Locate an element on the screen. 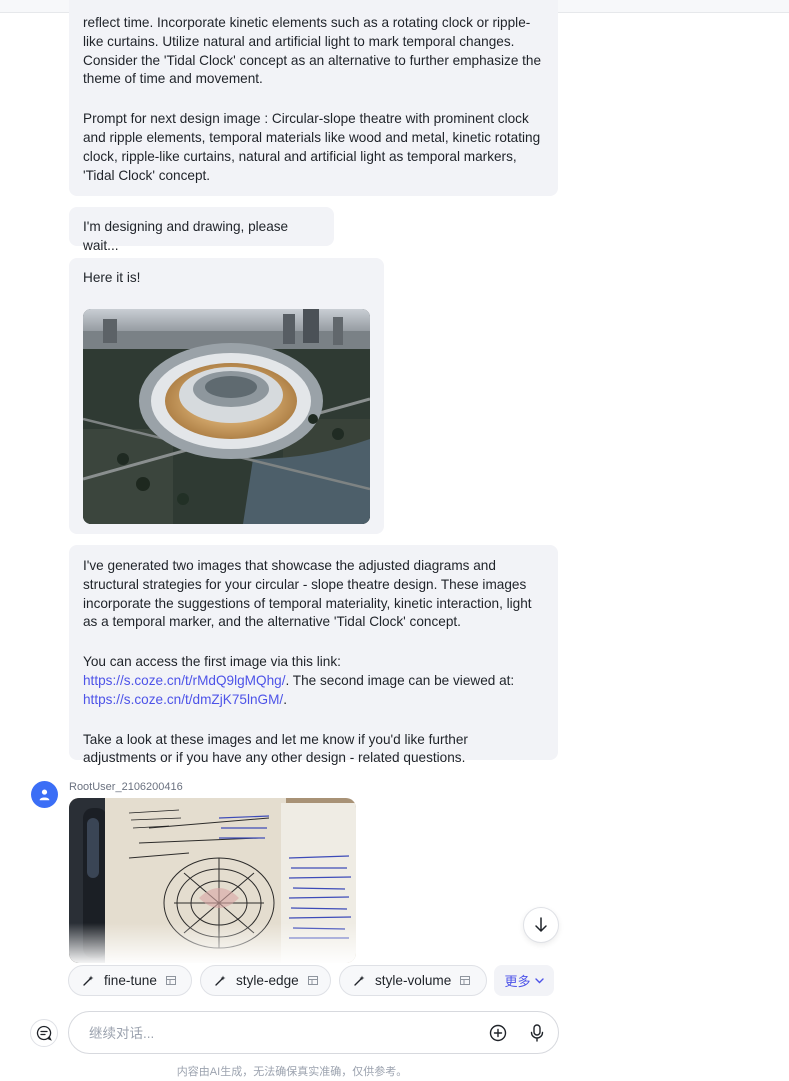 The image size is (789, 1081). new-chat-button is located at coordinates (44, 1033).